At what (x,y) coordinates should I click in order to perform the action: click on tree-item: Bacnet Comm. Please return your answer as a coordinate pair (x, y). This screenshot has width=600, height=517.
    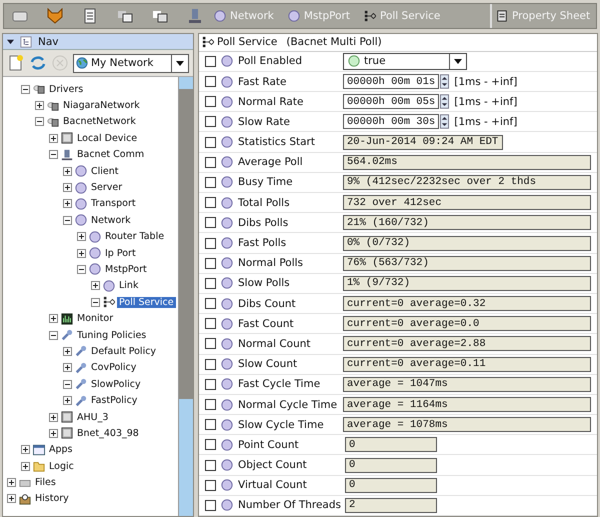
    Looking at the image, I should click on (110, 154).